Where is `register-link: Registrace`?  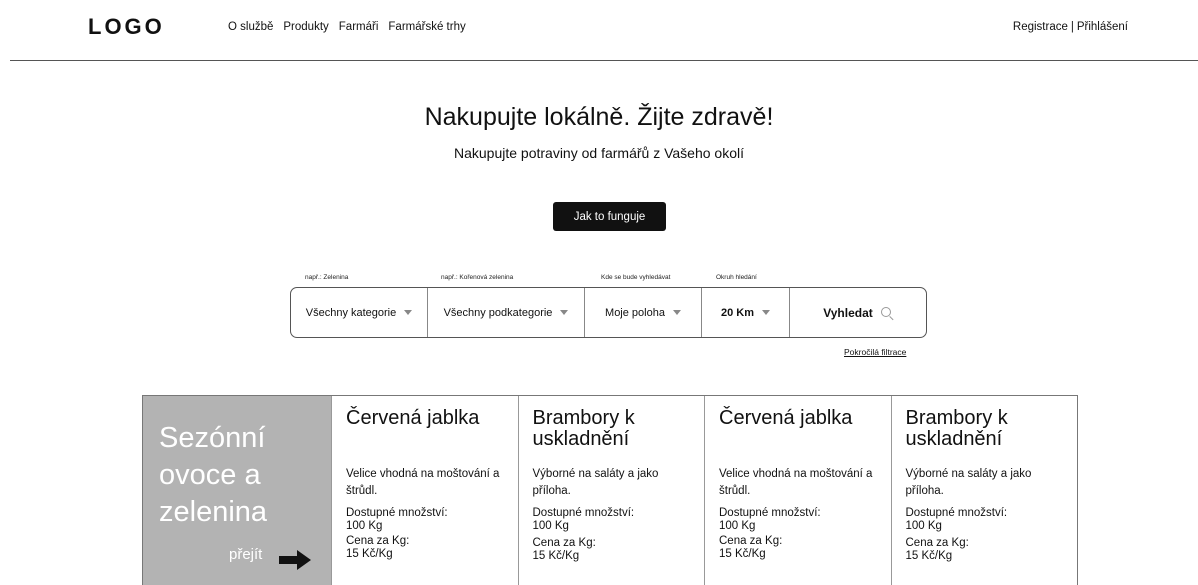 register-link: Registrace is located at coordinates (1040, 27).